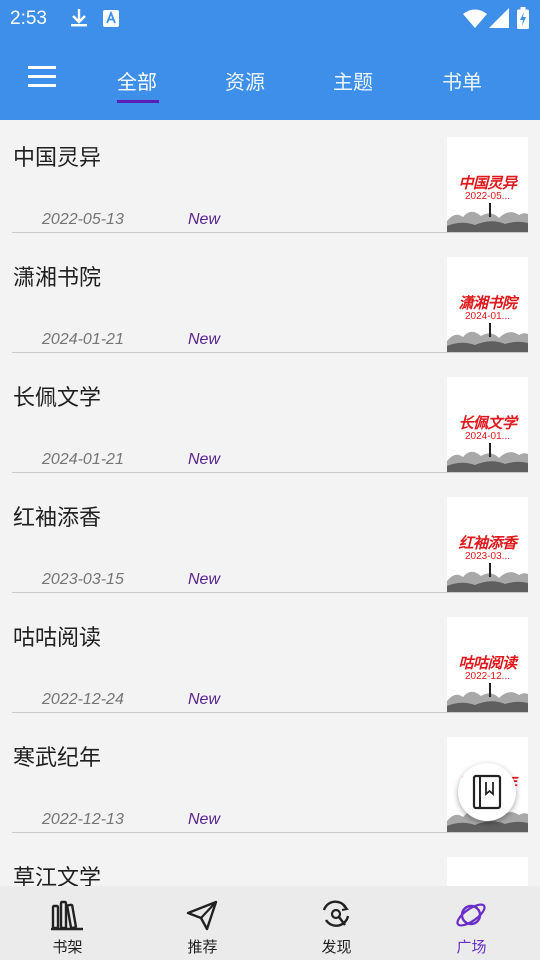 The height and width of the screenshot is (960, 540). What do you see at coordinates (67, 947) in the screenshot?
I see `nav-label: 书架` at bounding box center [67, 947].